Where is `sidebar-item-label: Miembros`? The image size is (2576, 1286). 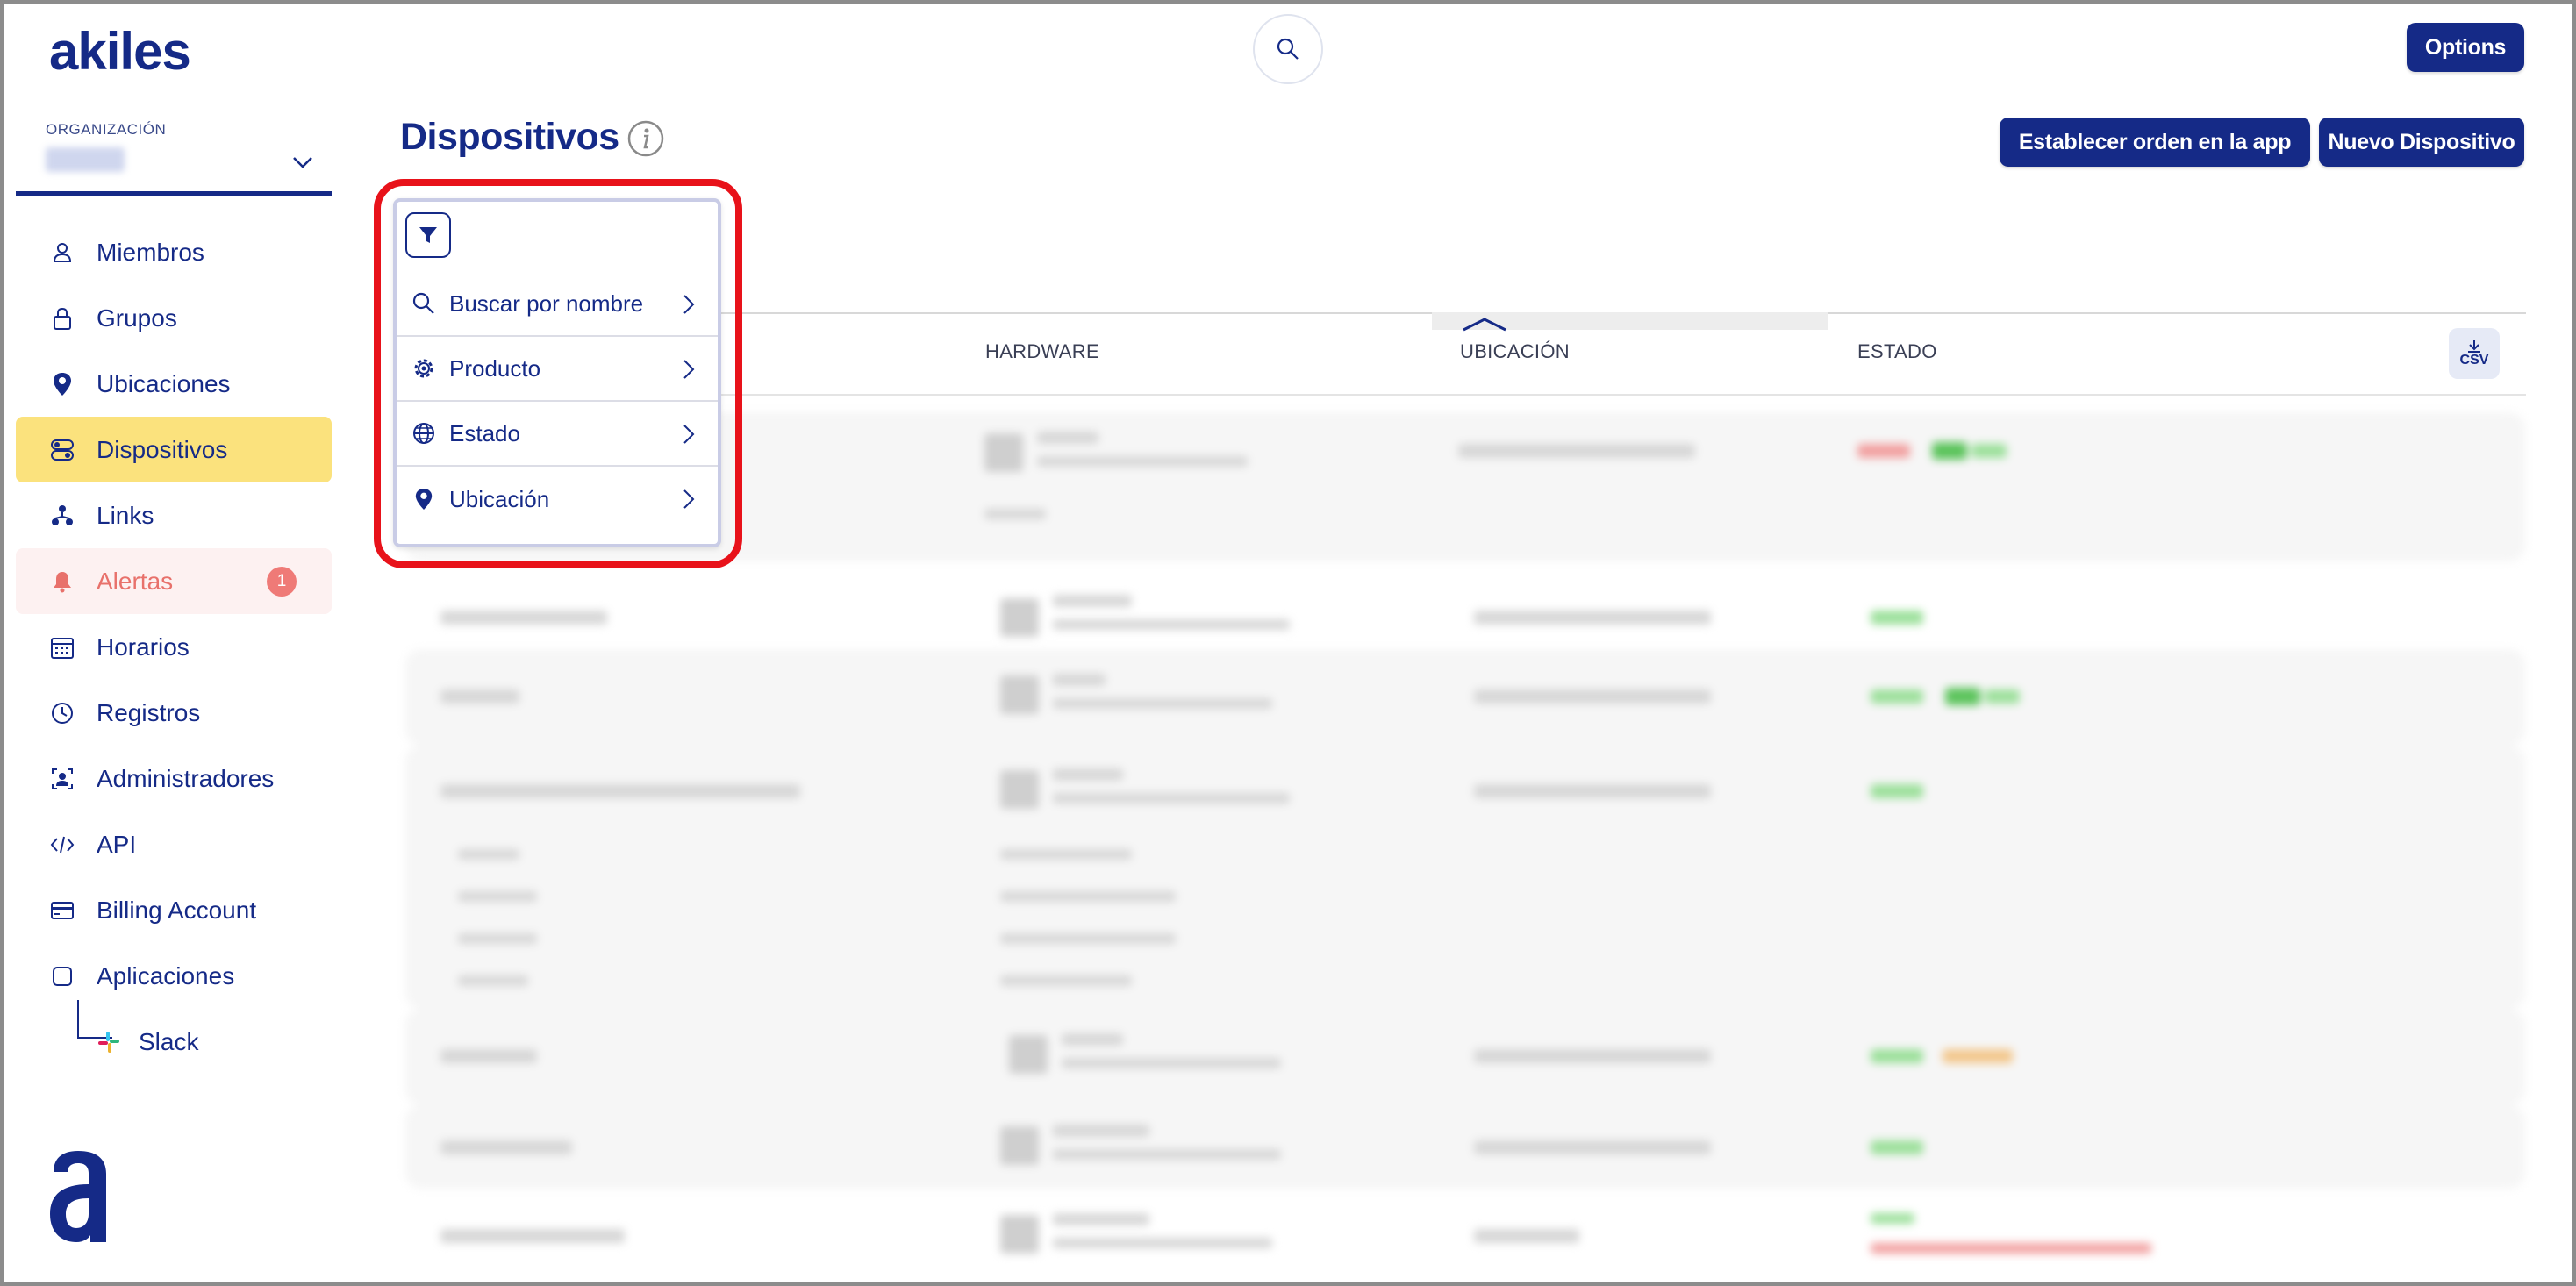
sidebar-item-label: Miembros is located at coordinates (150, 252).